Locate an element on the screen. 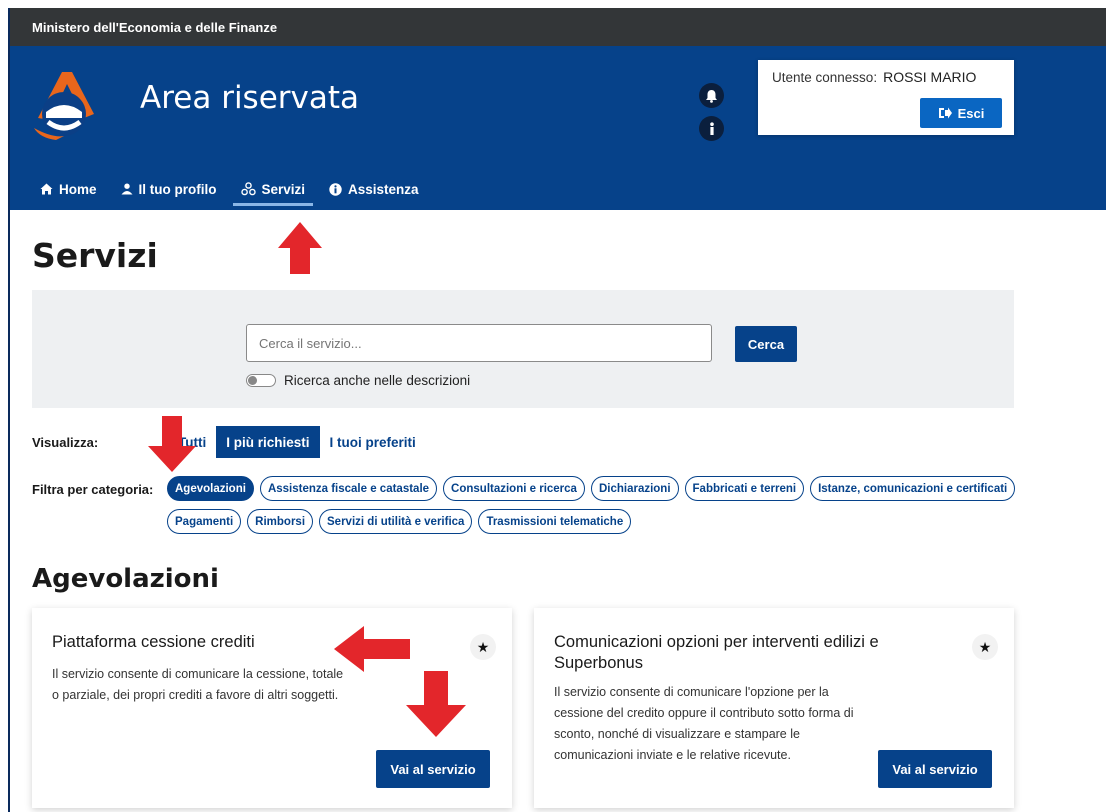 The width and height of the screenshot is (1114, 812). user-label: Utente connesso: is located at coordinates (825, 77).